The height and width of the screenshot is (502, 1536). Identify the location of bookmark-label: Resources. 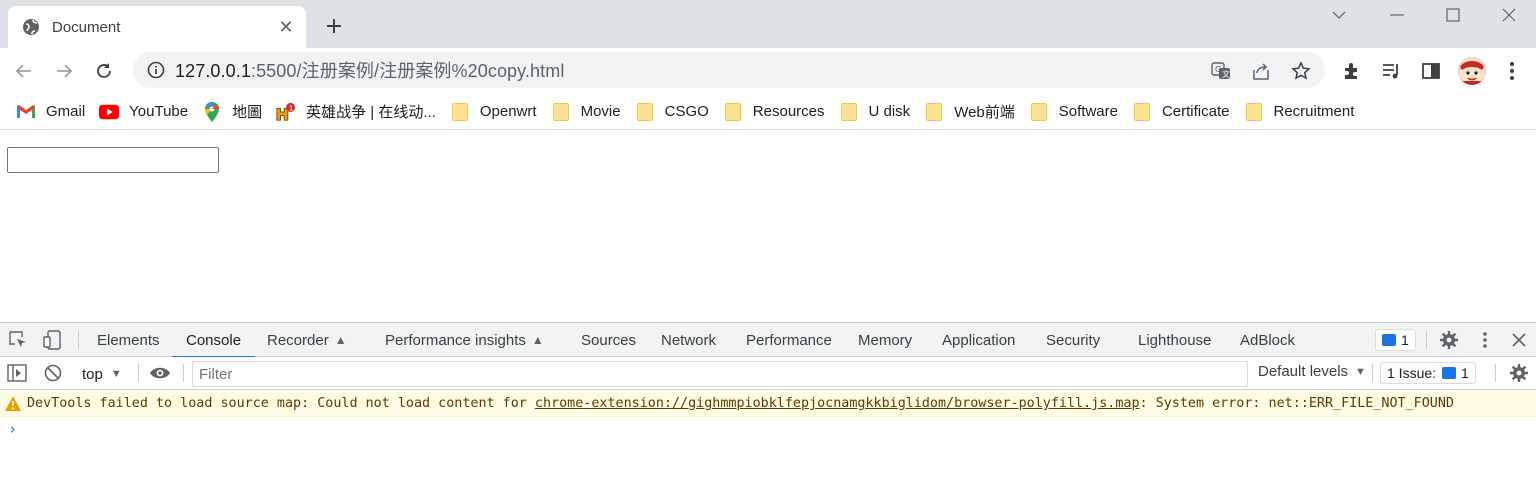
(788, 111).